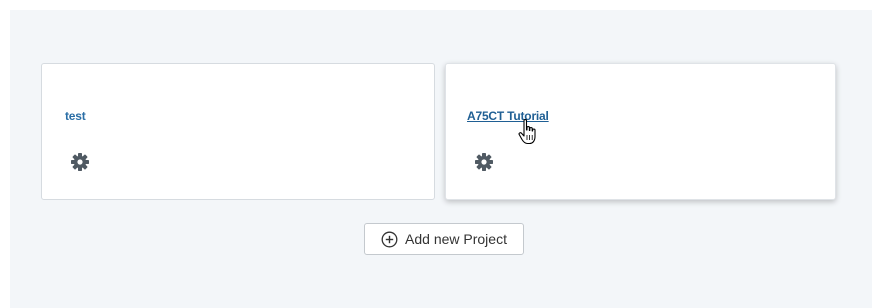  Describe the element at coordinates (508, 116) in the screenshot. I see `project-title-link: A75CT Tutorial` at that location.